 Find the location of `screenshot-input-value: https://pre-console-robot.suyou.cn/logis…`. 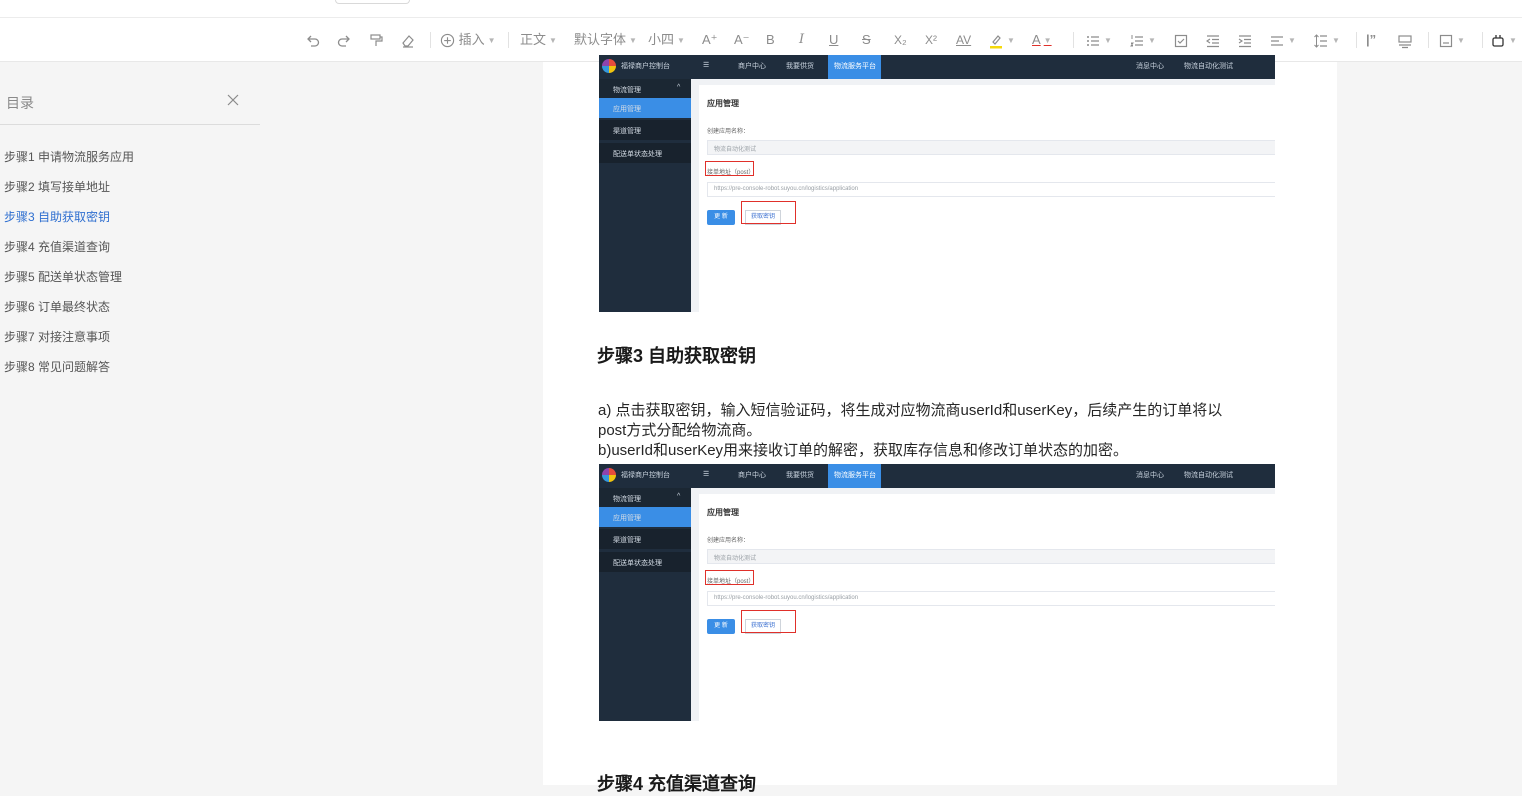

screenshot-input-value: https://pre-console-robot.suyou.cn/logis… is located at coordinates (786, 598).